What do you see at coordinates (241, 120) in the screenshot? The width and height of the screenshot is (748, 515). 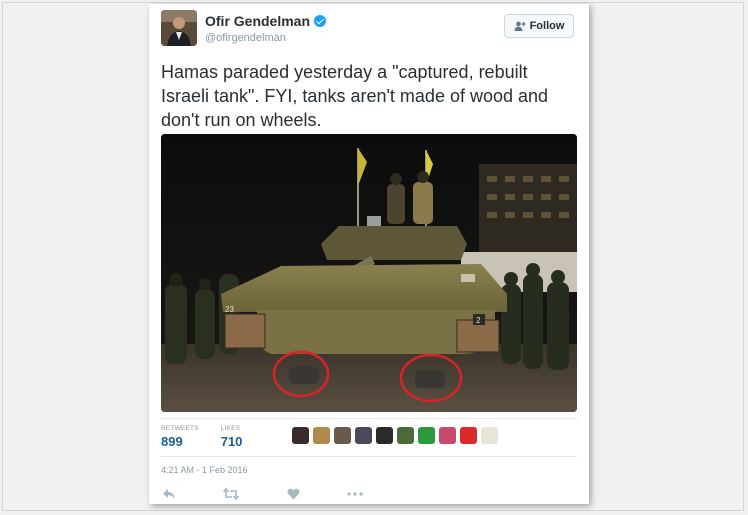 I see `tweet-text-line: don't run on wheels.` at bounding box center [241, 120].